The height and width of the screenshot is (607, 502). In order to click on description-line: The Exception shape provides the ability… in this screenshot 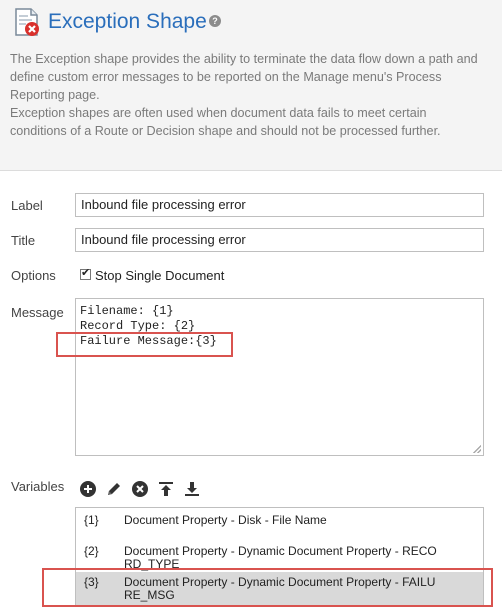, I will do `click(244, 59)`.